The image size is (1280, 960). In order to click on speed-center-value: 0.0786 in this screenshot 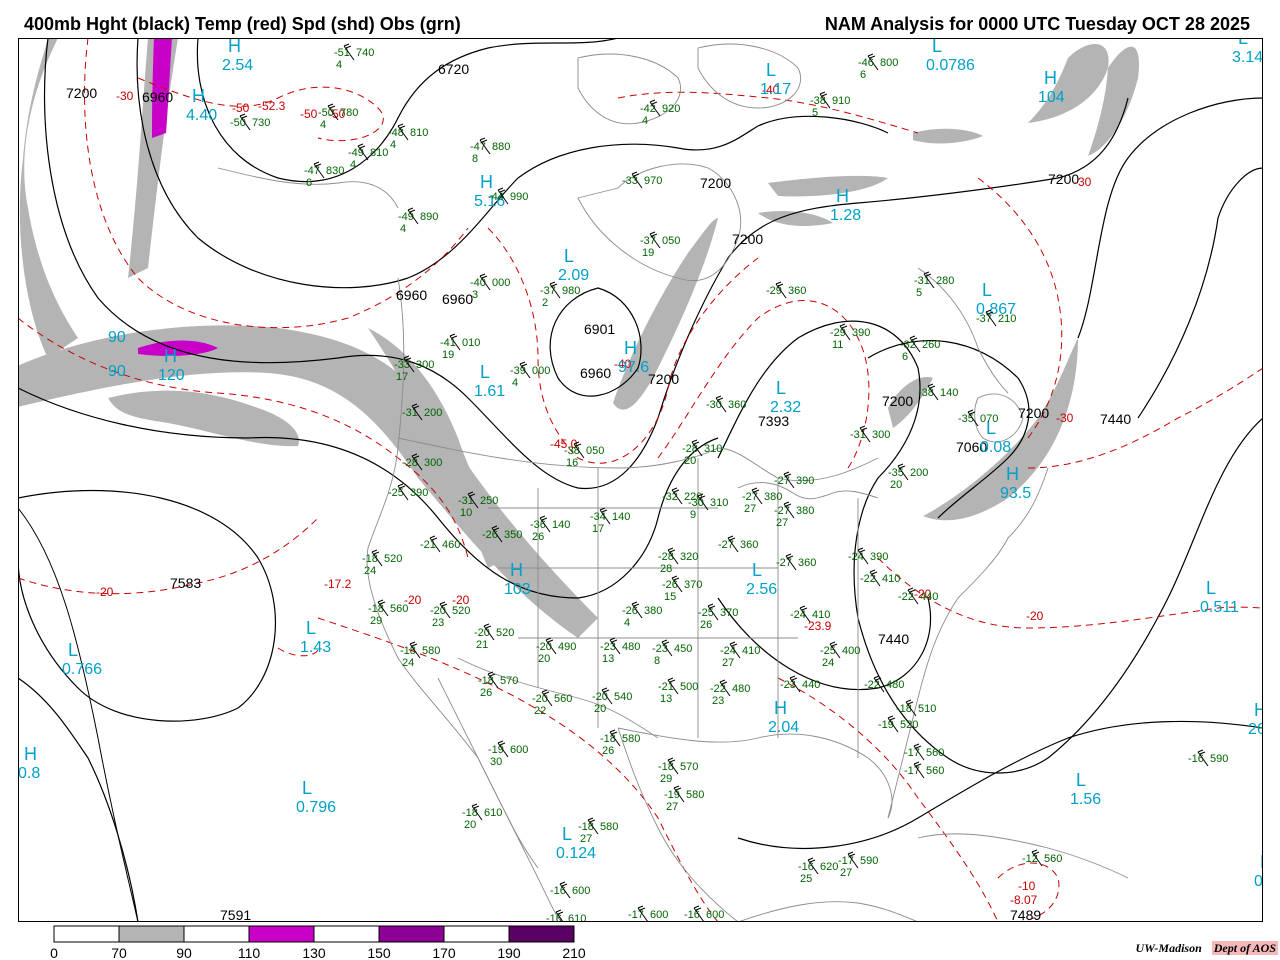, I will do `click(950, 65)`.